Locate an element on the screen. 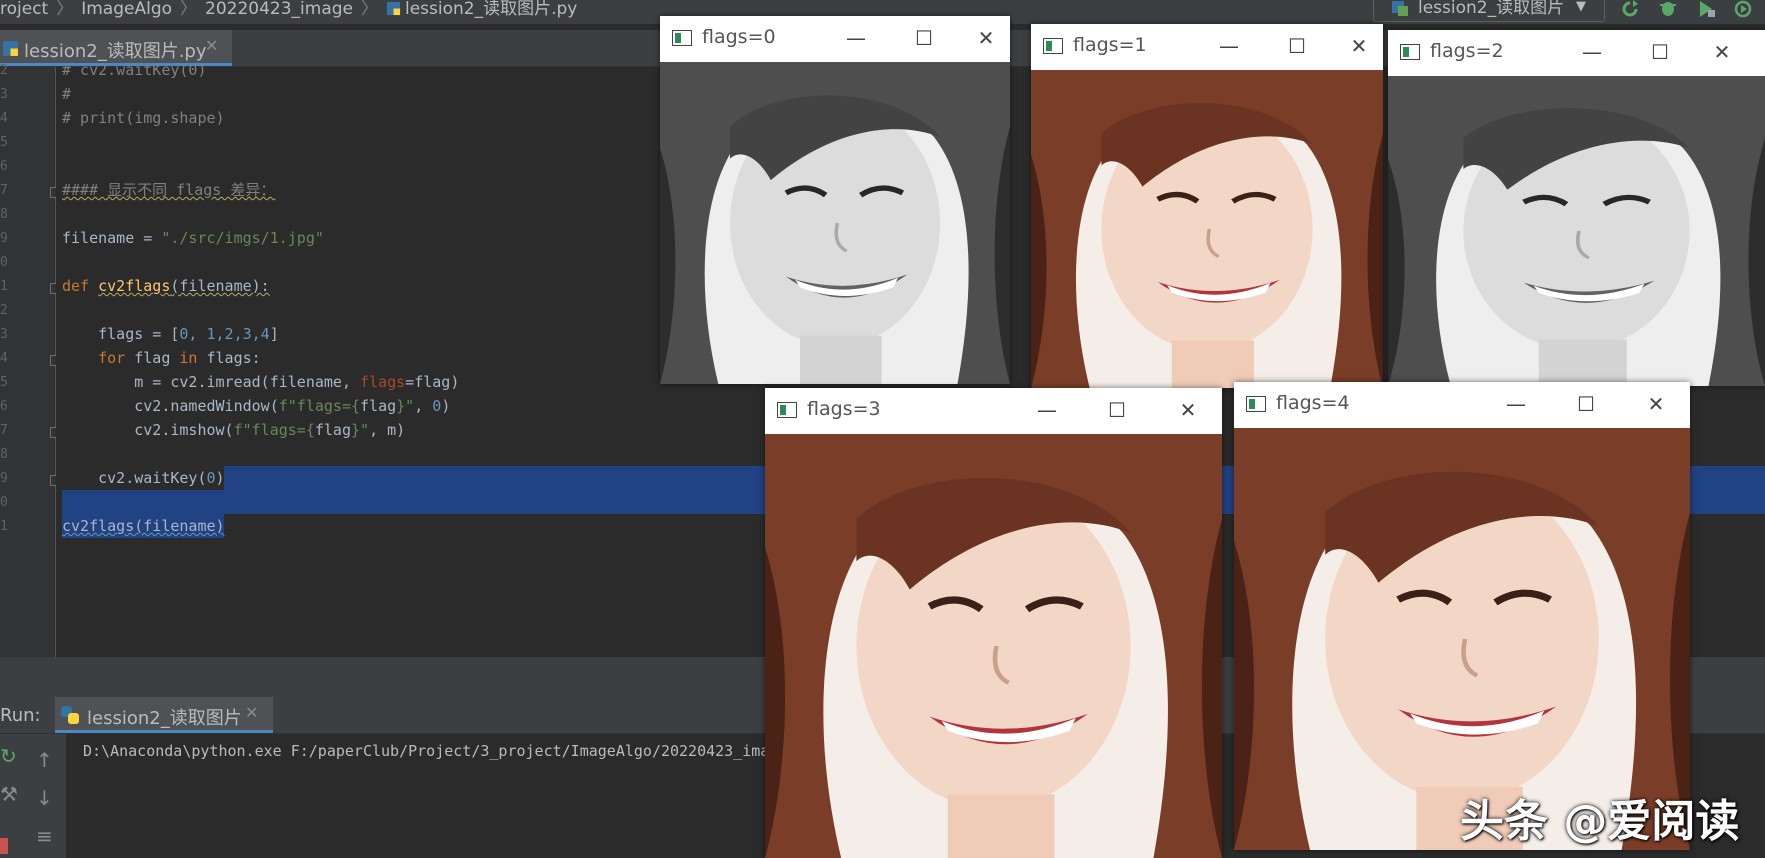  code-token: flags = [ is located at coordinates (121, 334).